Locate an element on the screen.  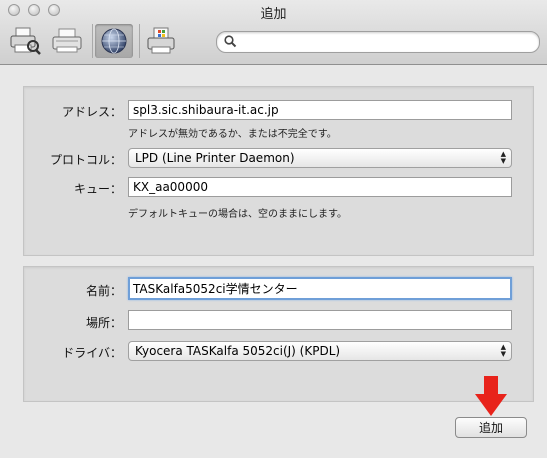
location-label: 場所： is located at coordinates (103, 323).